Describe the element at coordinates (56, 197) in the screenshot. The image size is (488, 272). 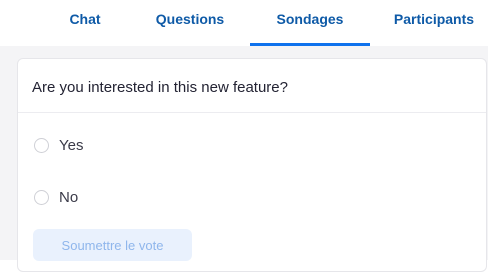
I see `poll-option-no: No` at that location.